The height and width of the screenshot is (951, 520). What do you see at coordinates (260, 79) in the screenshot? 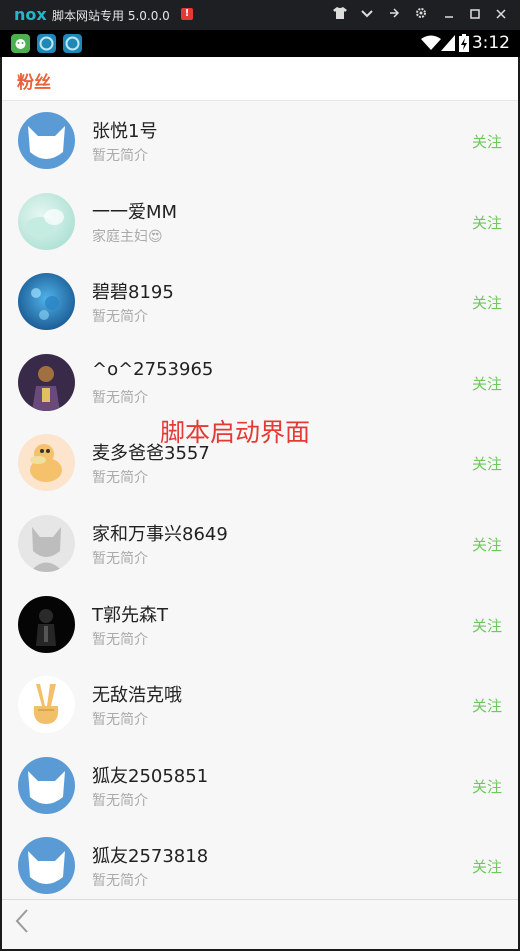
I see `app-header: 粉丝` at bounding box center [260, 79].